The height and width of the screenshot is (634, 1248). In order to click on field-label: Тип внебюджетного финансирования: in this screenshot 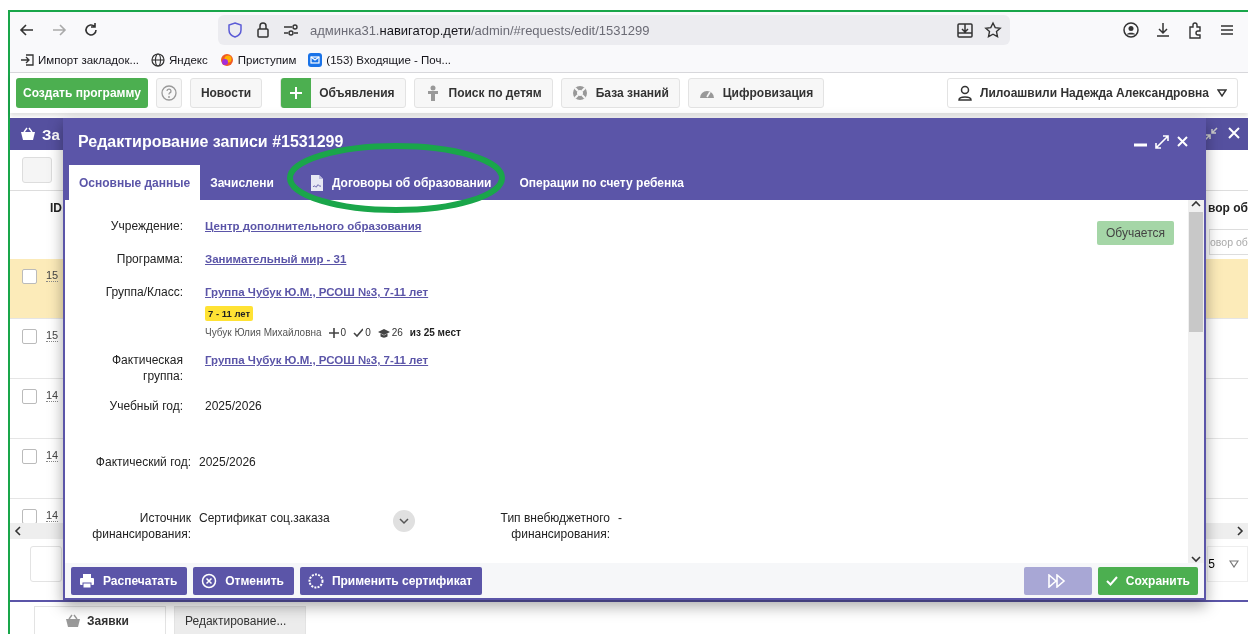, I will do `click(554, 526)`.